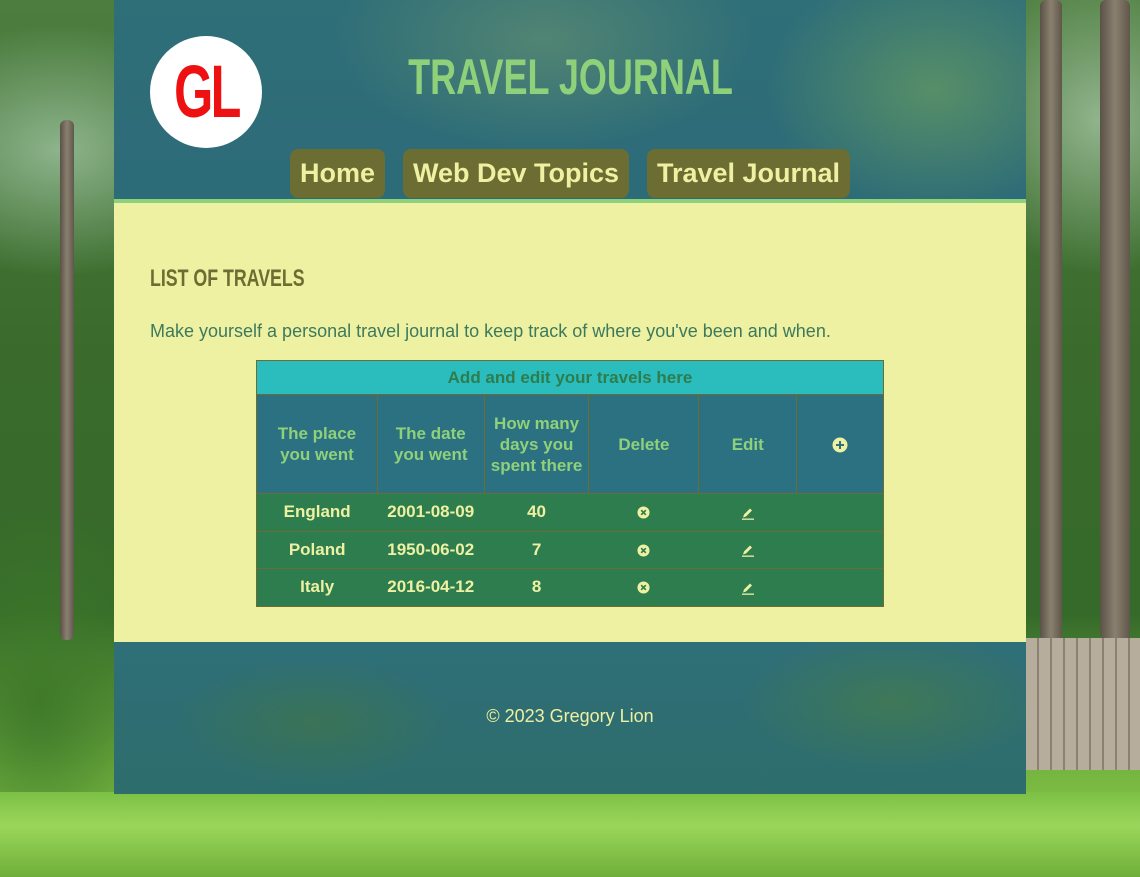 This screenshot has width=1140, height=877. I want to click on site-footer: © 2023 Gregory Lion, so click(570, 718).